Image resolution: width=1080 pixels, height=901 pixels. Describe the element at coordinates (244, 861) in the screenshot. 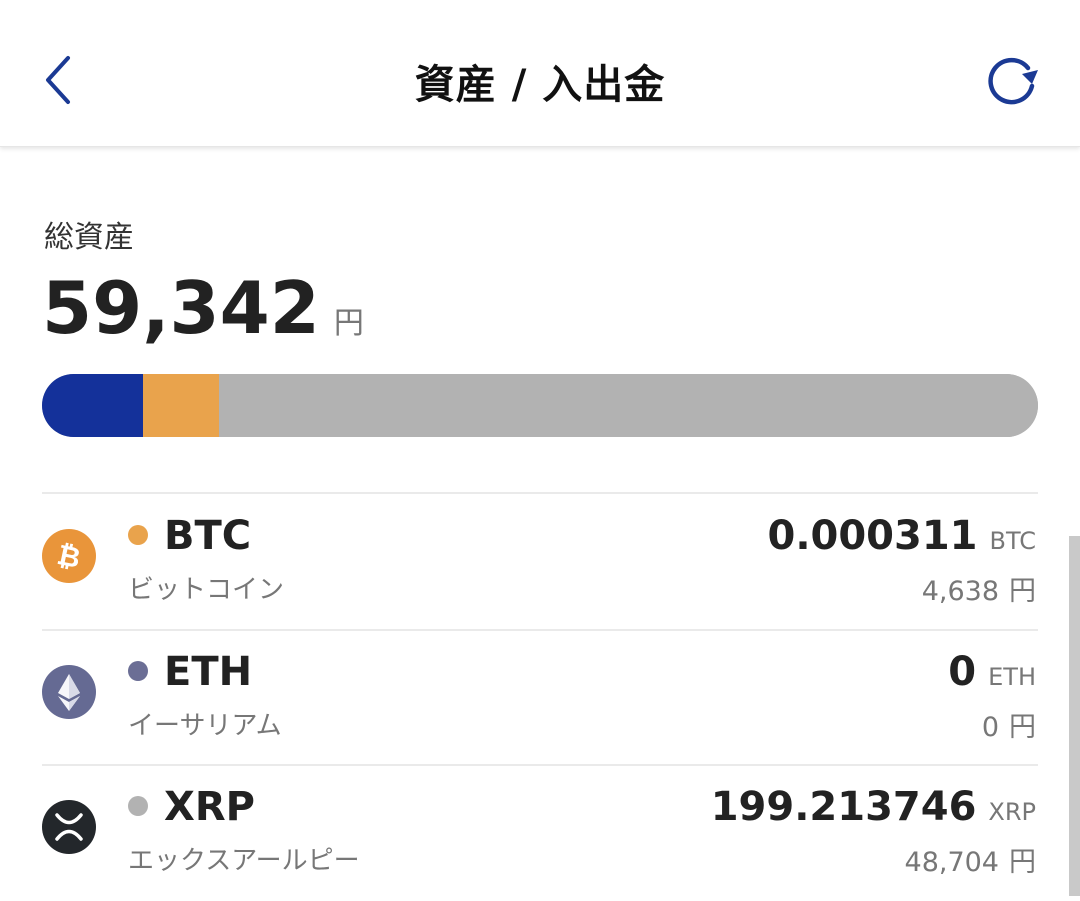

I see `asset-name: エックスアールピー` at that location.